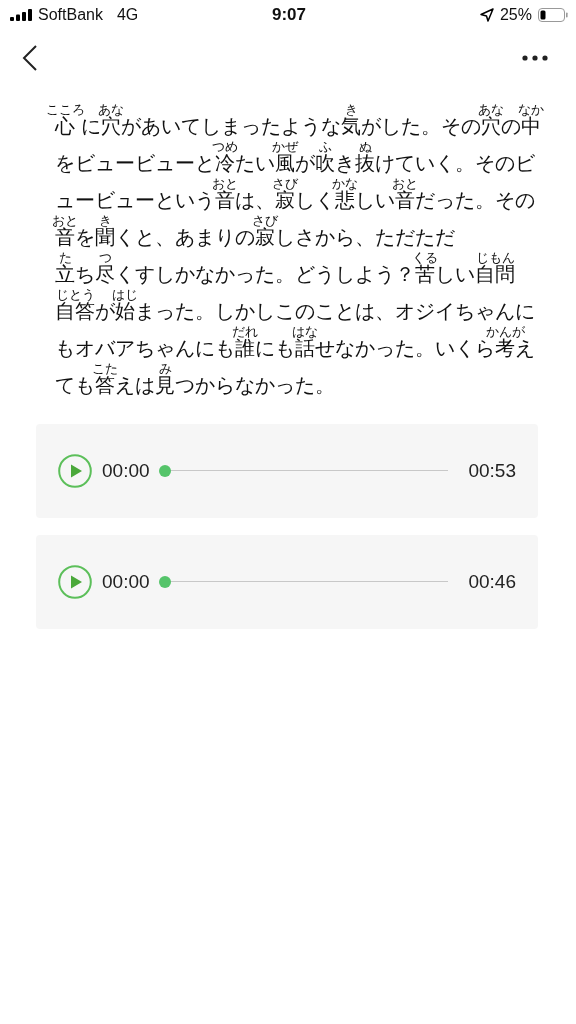 This screenshot has width=576, height=1024. Describe the element at coordinates (515, 15) in the screenshot. I see `battery-percent: 25%` at that location.